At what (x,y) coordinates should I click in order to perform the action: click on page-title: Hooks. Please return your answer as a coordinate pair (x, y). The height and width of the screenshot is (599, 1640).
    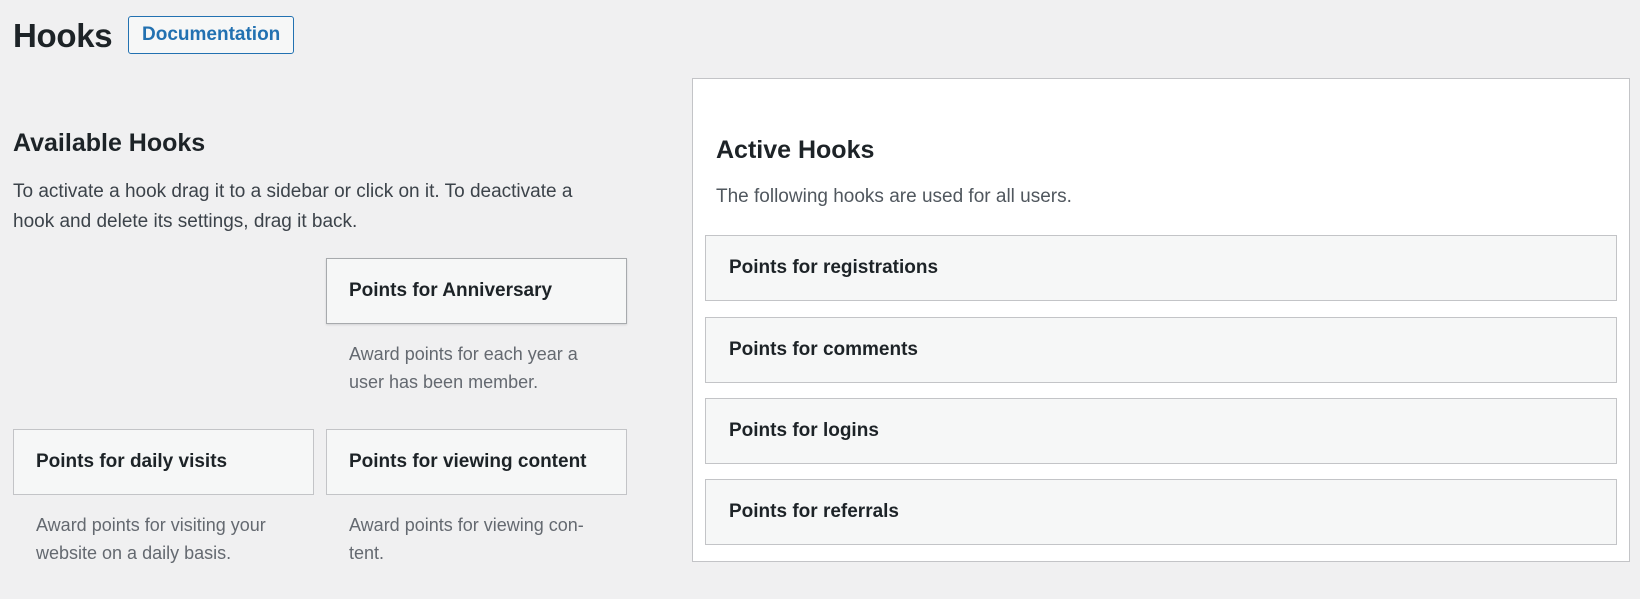
    Looking at the image, I should click on (63, 35).